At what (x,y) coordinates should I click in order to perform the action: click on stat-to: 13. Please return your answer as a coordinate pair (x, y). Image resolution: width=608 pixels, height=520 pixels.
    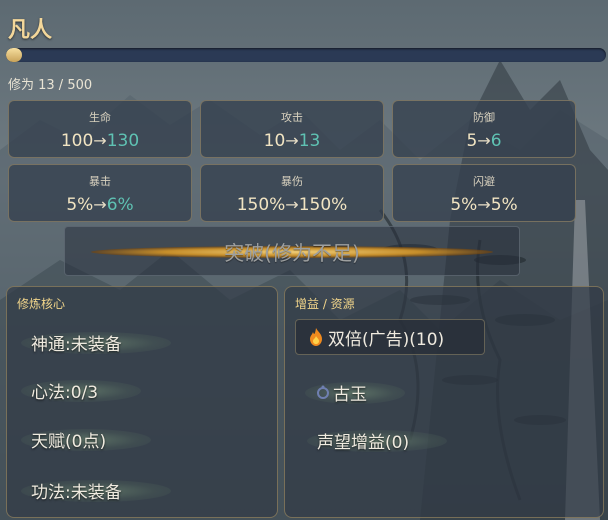
    Looking at the image, I should click on (309, 141).